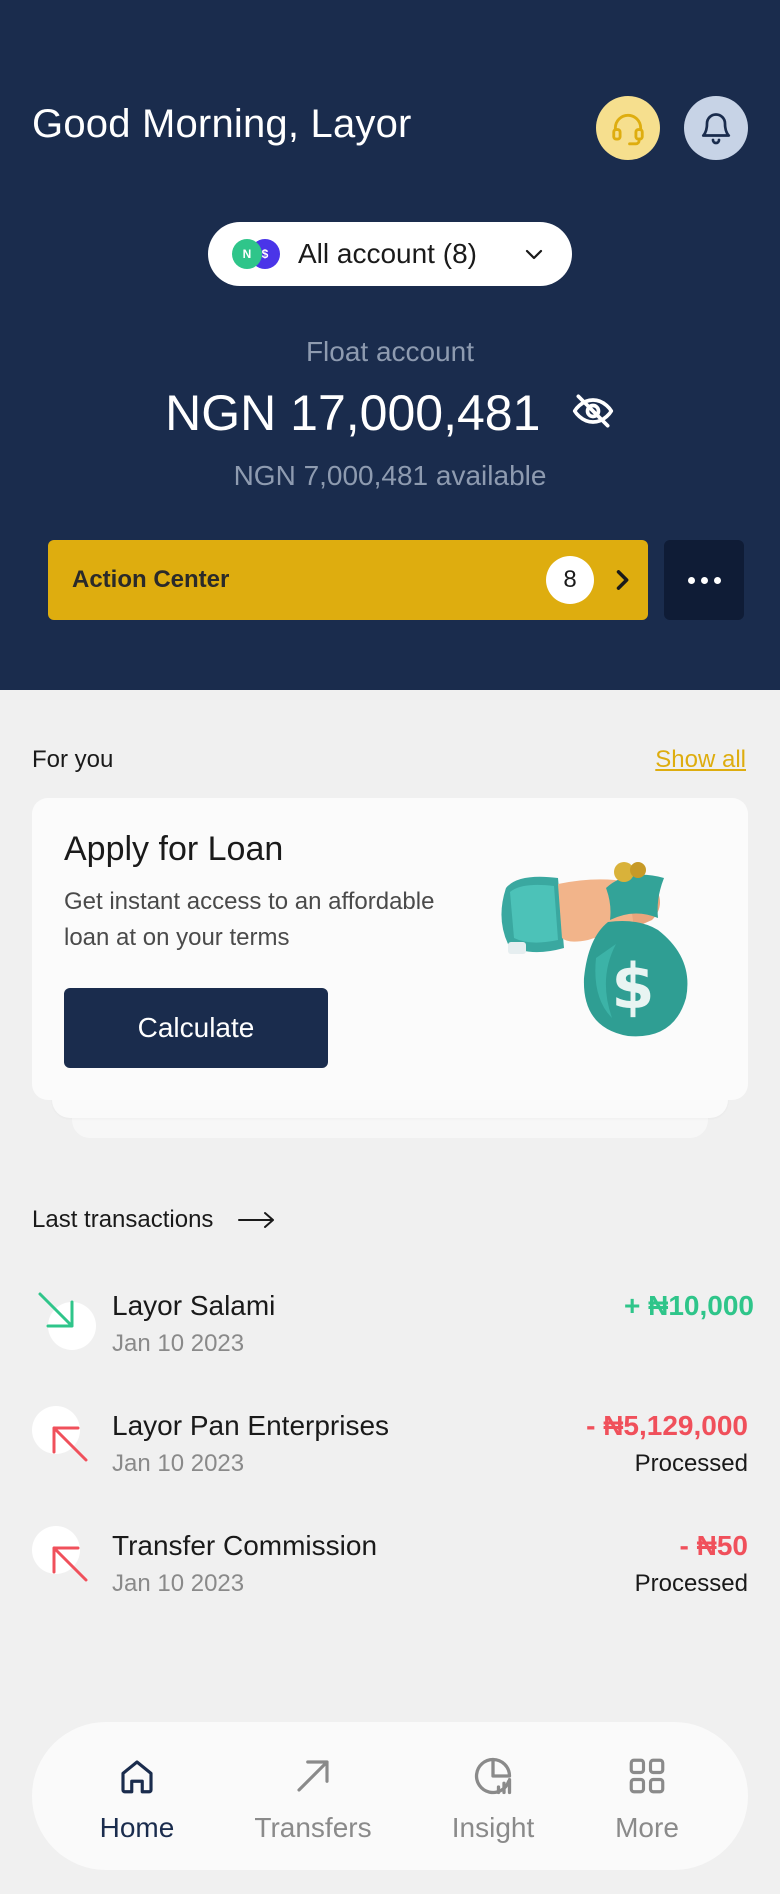 The height and width of the screenshot is (1894, 780). What do you see at coordinates (174, 849) in the screenshot?
I see `loan-card-title: Apply for Loan` at bounding box center [174, 849].